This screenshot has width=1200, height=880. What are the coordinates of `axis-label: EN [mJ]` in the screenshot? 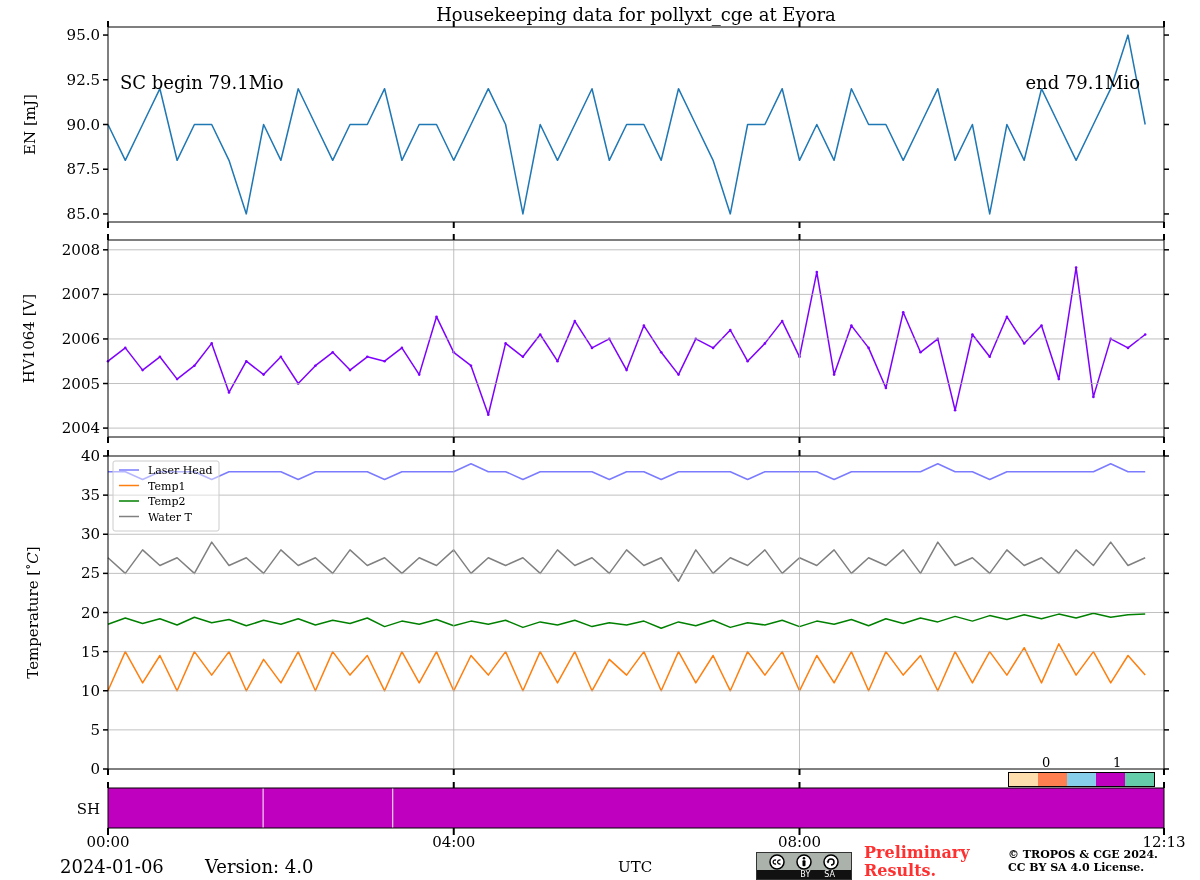 It's located at (30, 124).